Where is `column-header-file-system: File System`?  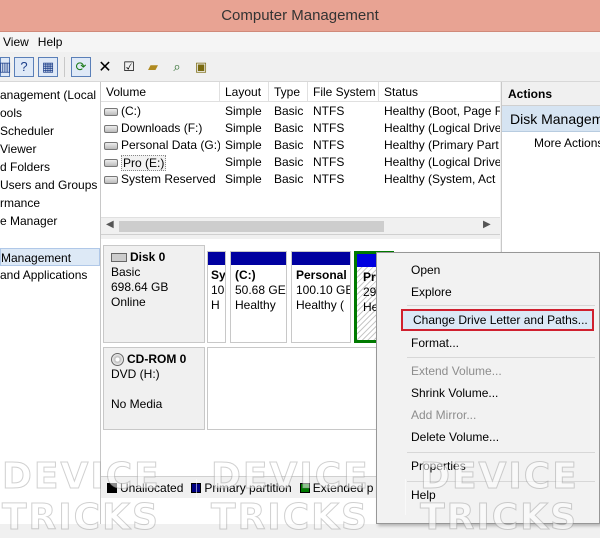
column-header-file-system: File System is located at coordinates (343, 92).